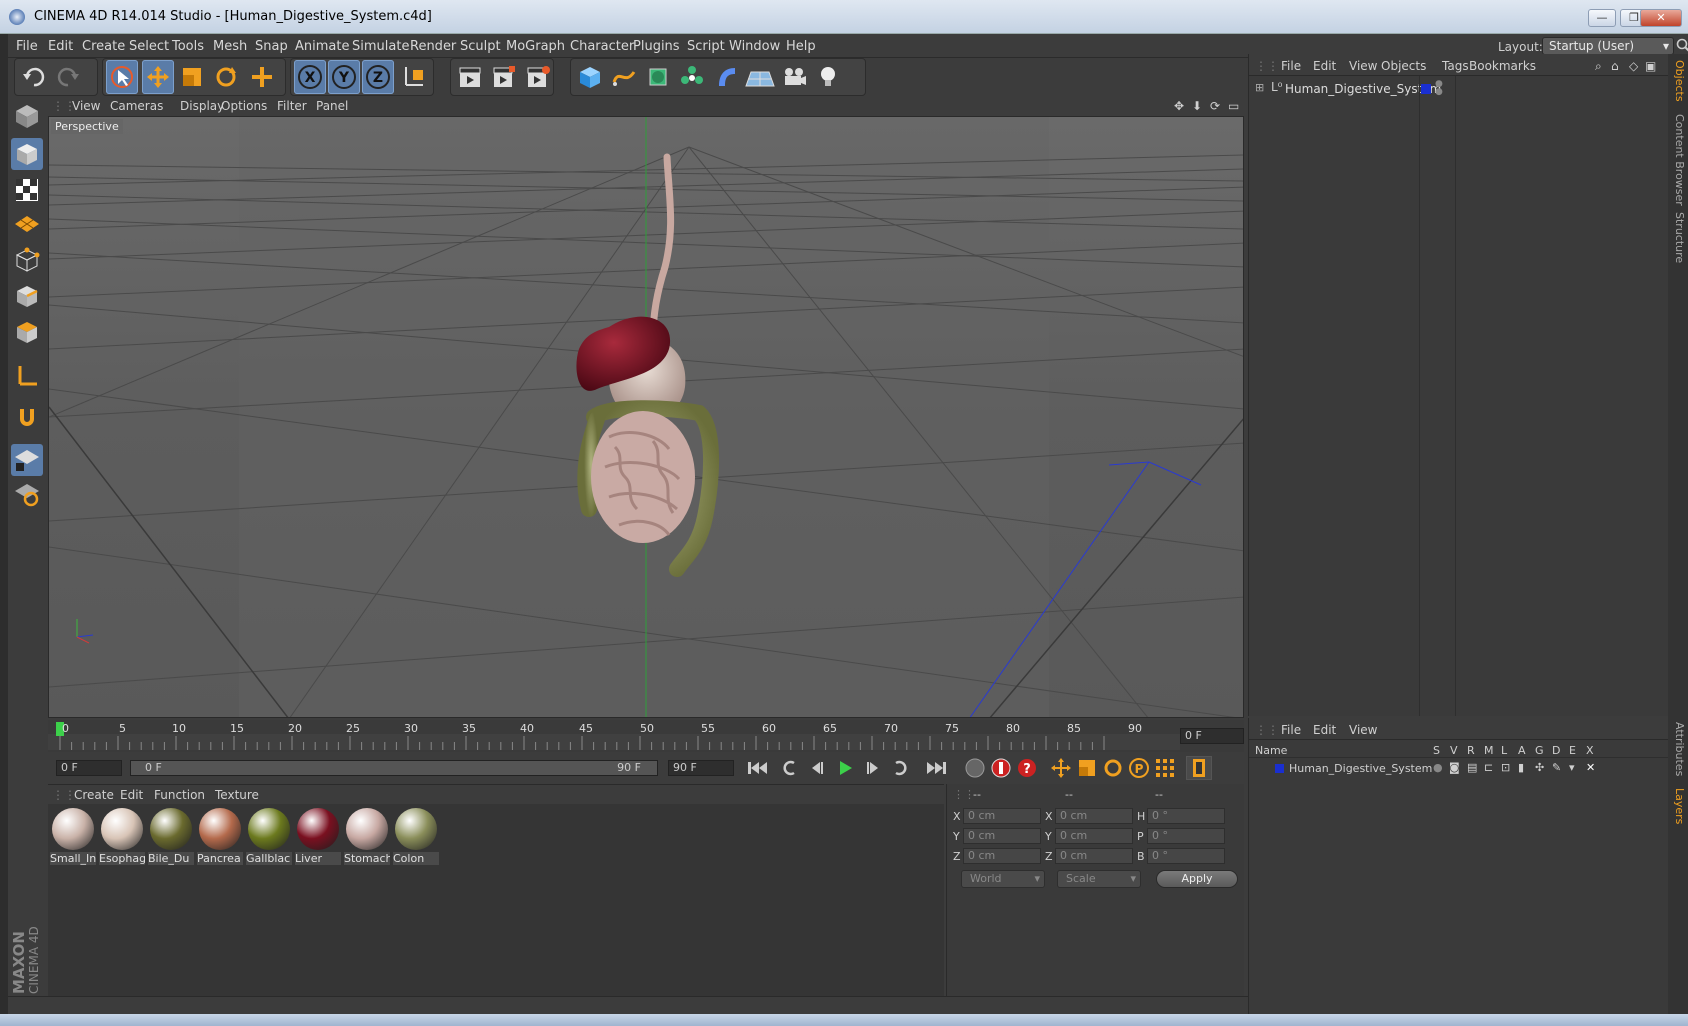 This screenshot has height=1026, width=1688. What do you see at coordinates (171, 836) in the screenshot?
I see `material-swatch: Bile_Du` at bounding box center [171, 836].